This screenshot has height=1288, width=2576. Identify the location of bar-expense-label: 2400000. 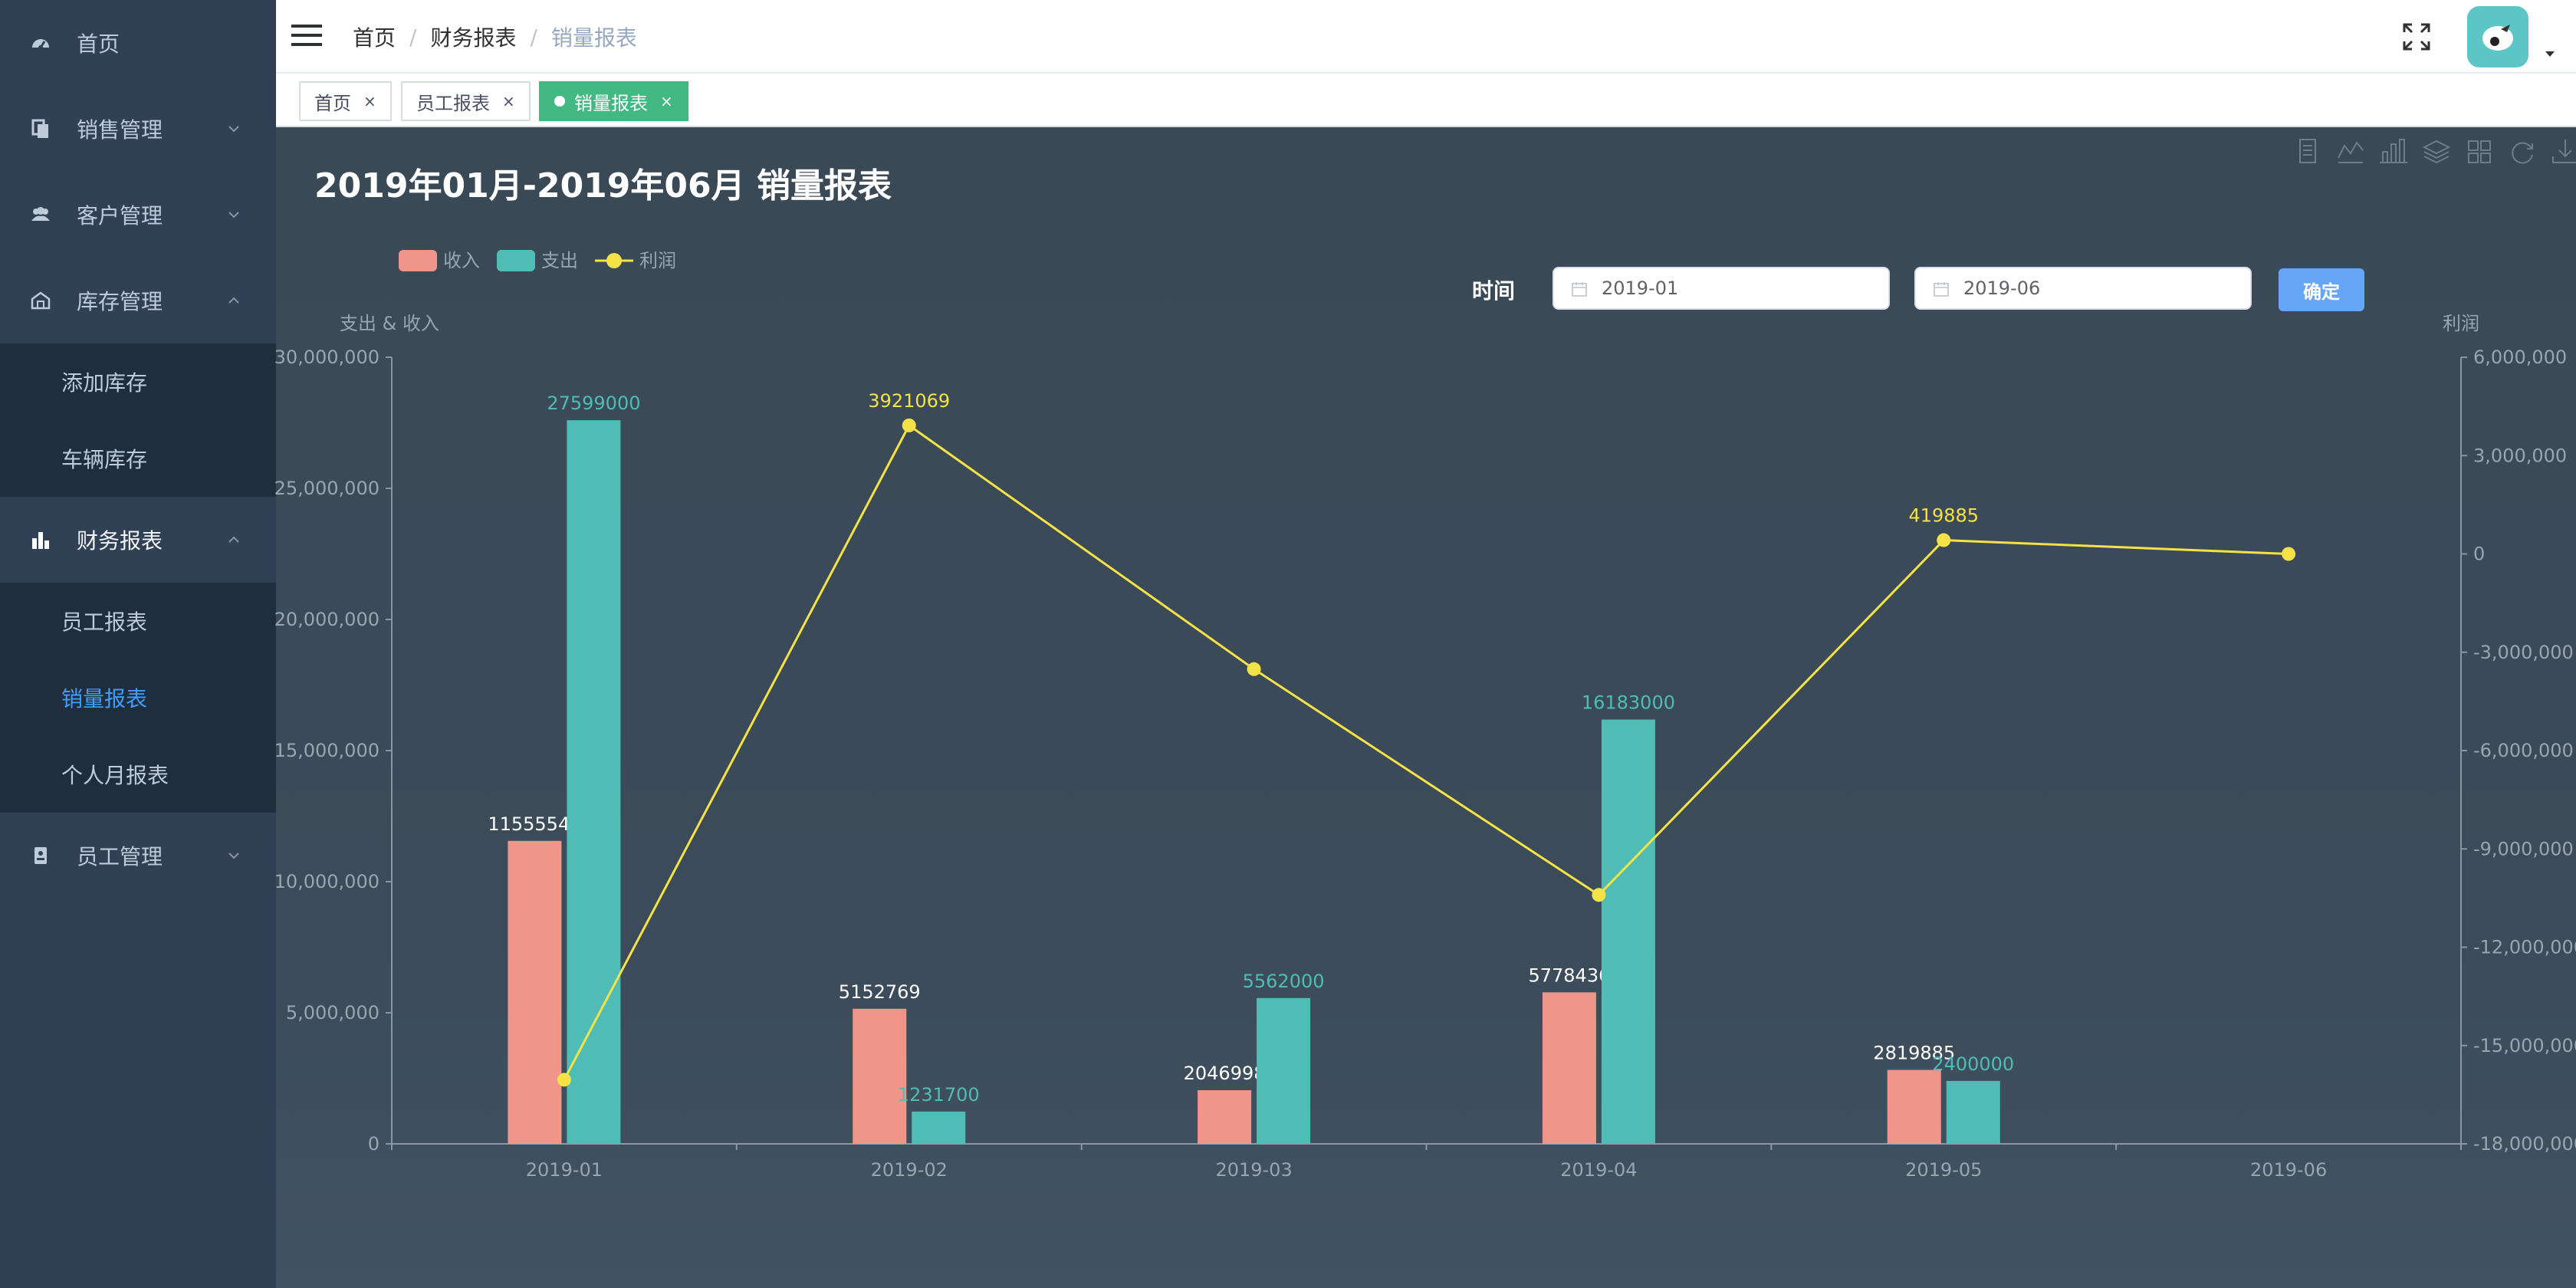
(1973, 1064).